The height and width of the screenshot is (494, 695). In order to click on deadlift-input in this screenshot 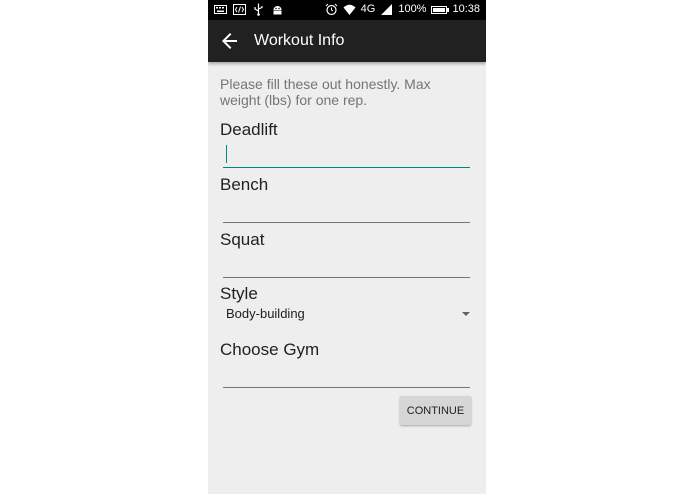, I will do `click(346, 155)`.